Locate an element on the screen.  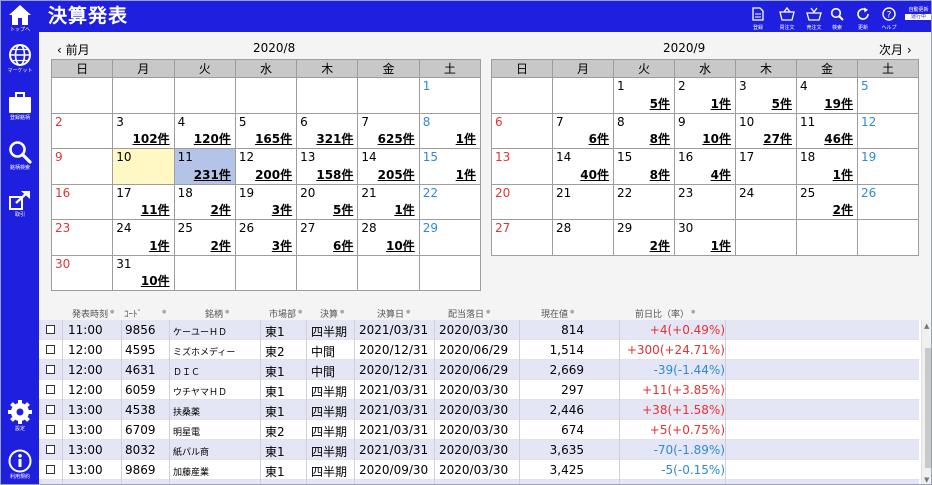
register-button: 登録 is located at coordinates (758, 18).